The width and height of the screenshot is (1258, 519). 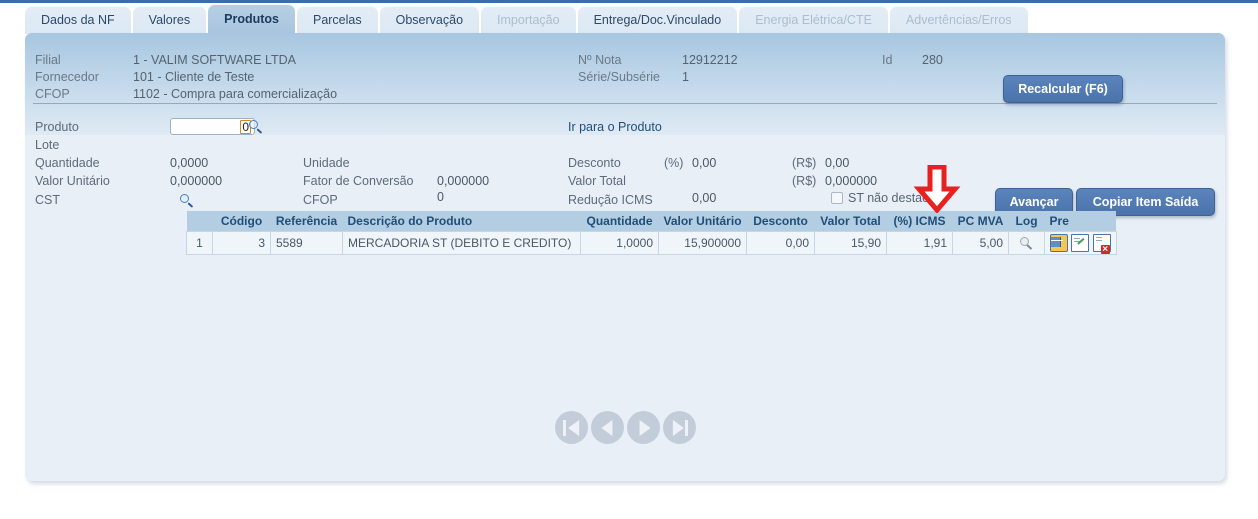 I want to click on col-log: Log, so click(x=1026, y=221).